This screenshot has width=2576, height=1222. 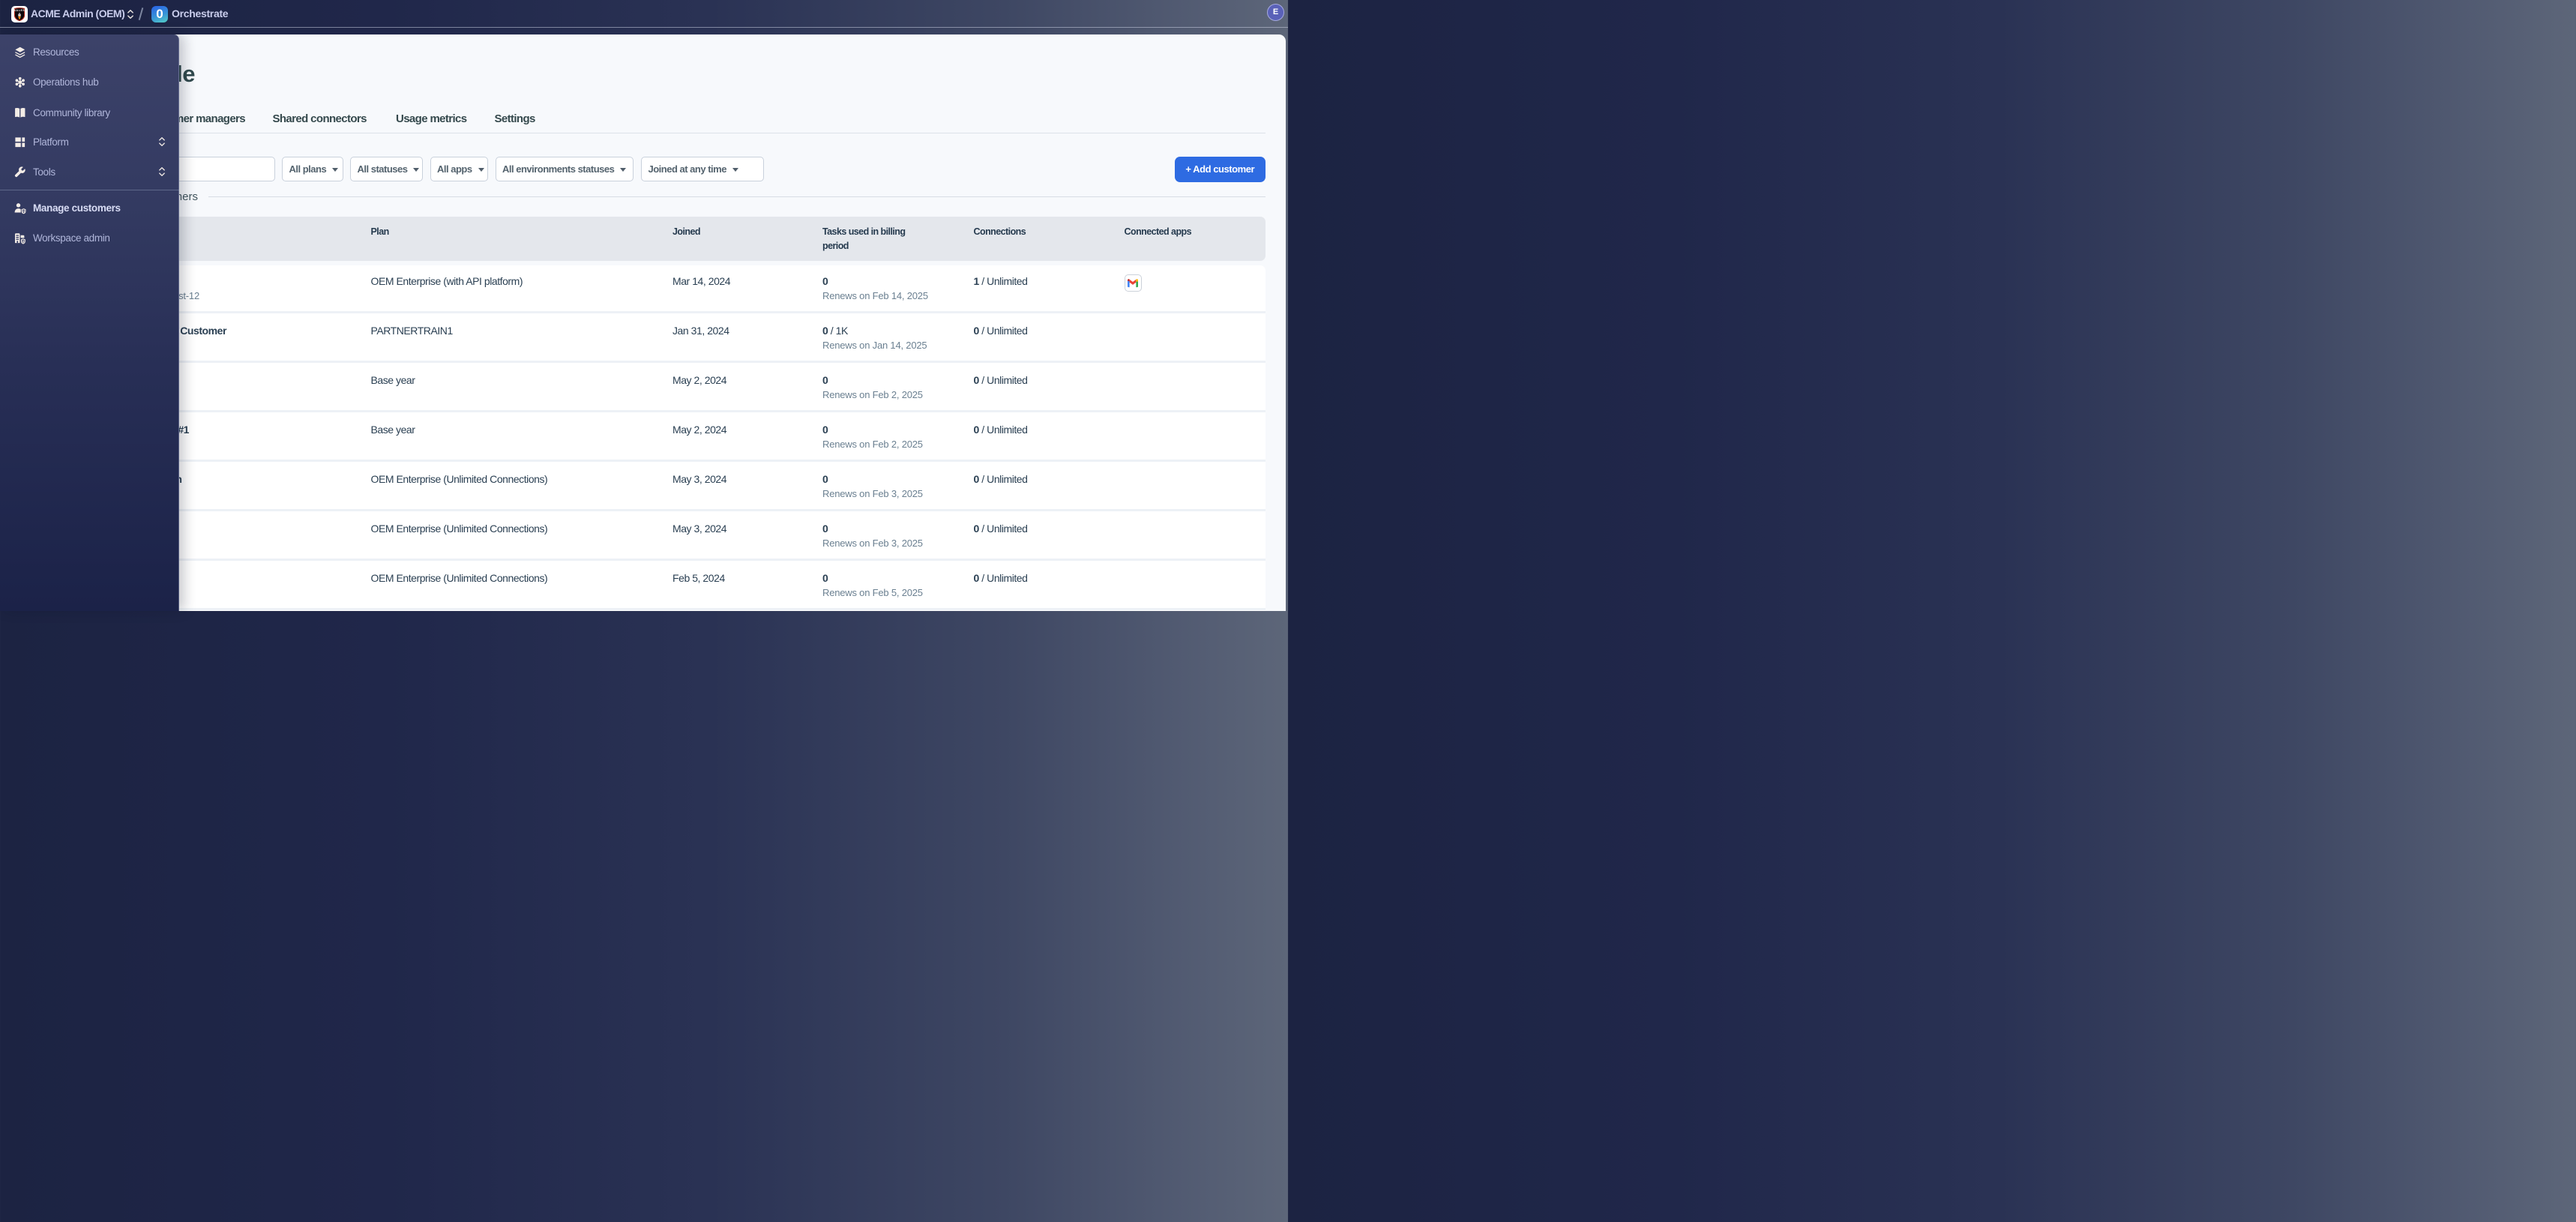 I want to click on svg-text: SALES, so click(x=20, y=9).